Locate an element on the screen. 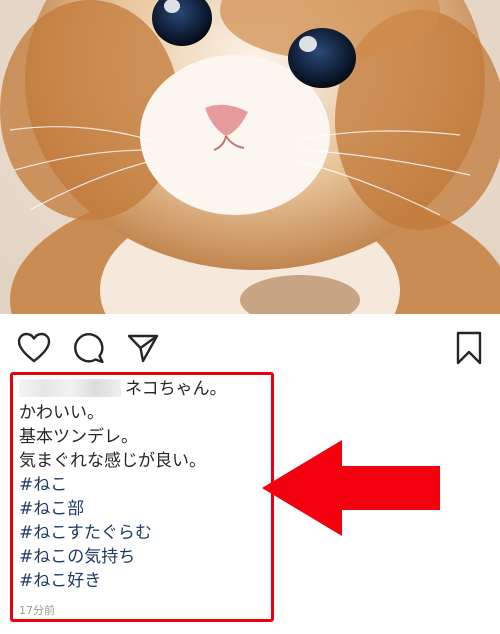 Image resolution: width=500 pixels, height=634 pixels. caption-line: 基本ツンデレ。 is located at coordinates (78, 437).